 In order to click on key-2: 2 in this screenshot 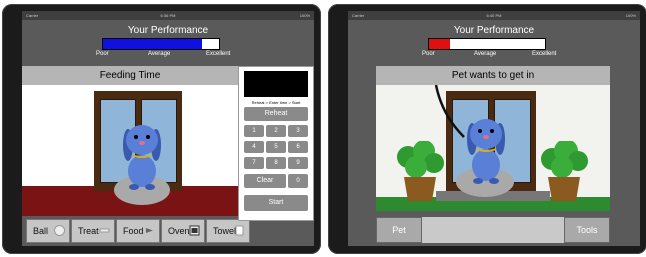, I will do `click(276, 131)`.